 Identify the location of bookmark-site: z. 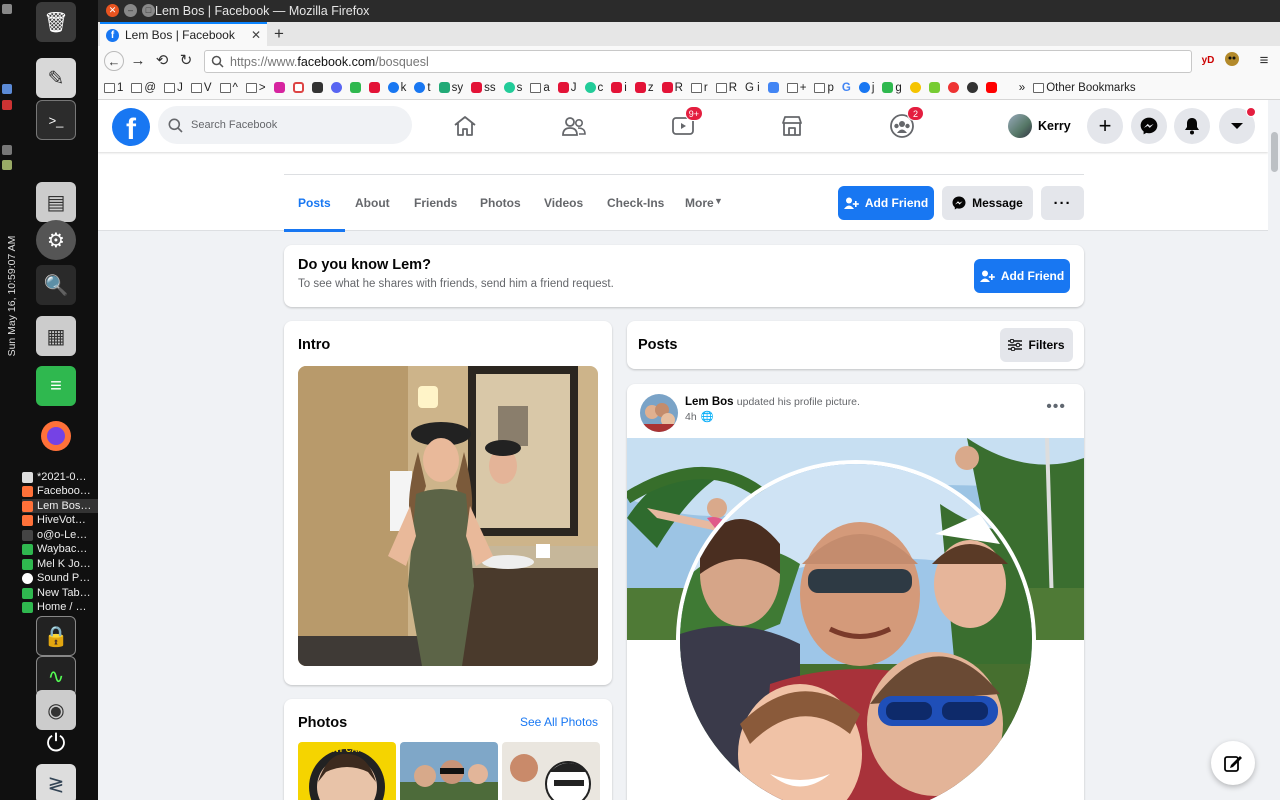
(644, 88).